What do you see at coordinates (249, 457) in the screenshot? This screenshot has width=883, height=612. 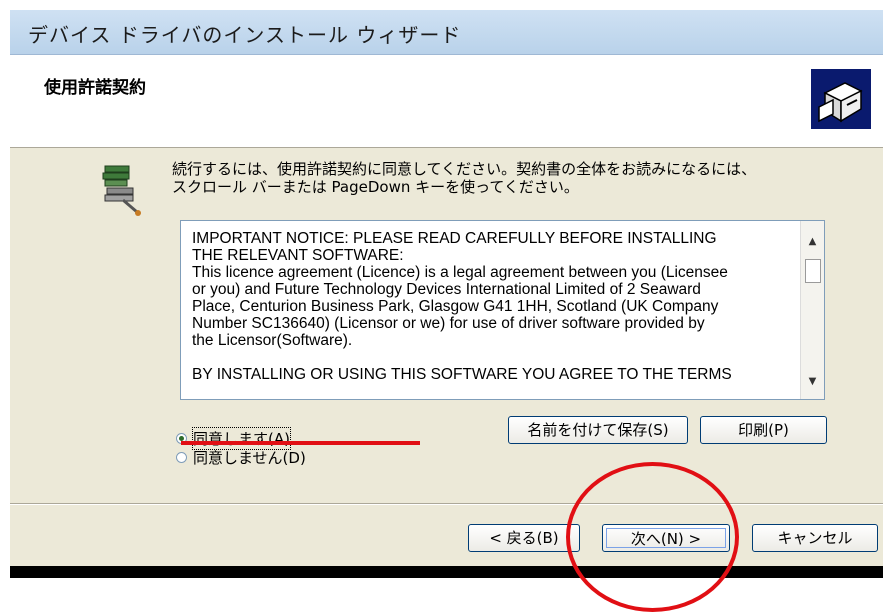 I see `disagree-label: 同意しません(D)` at bounding box center [249, 457].